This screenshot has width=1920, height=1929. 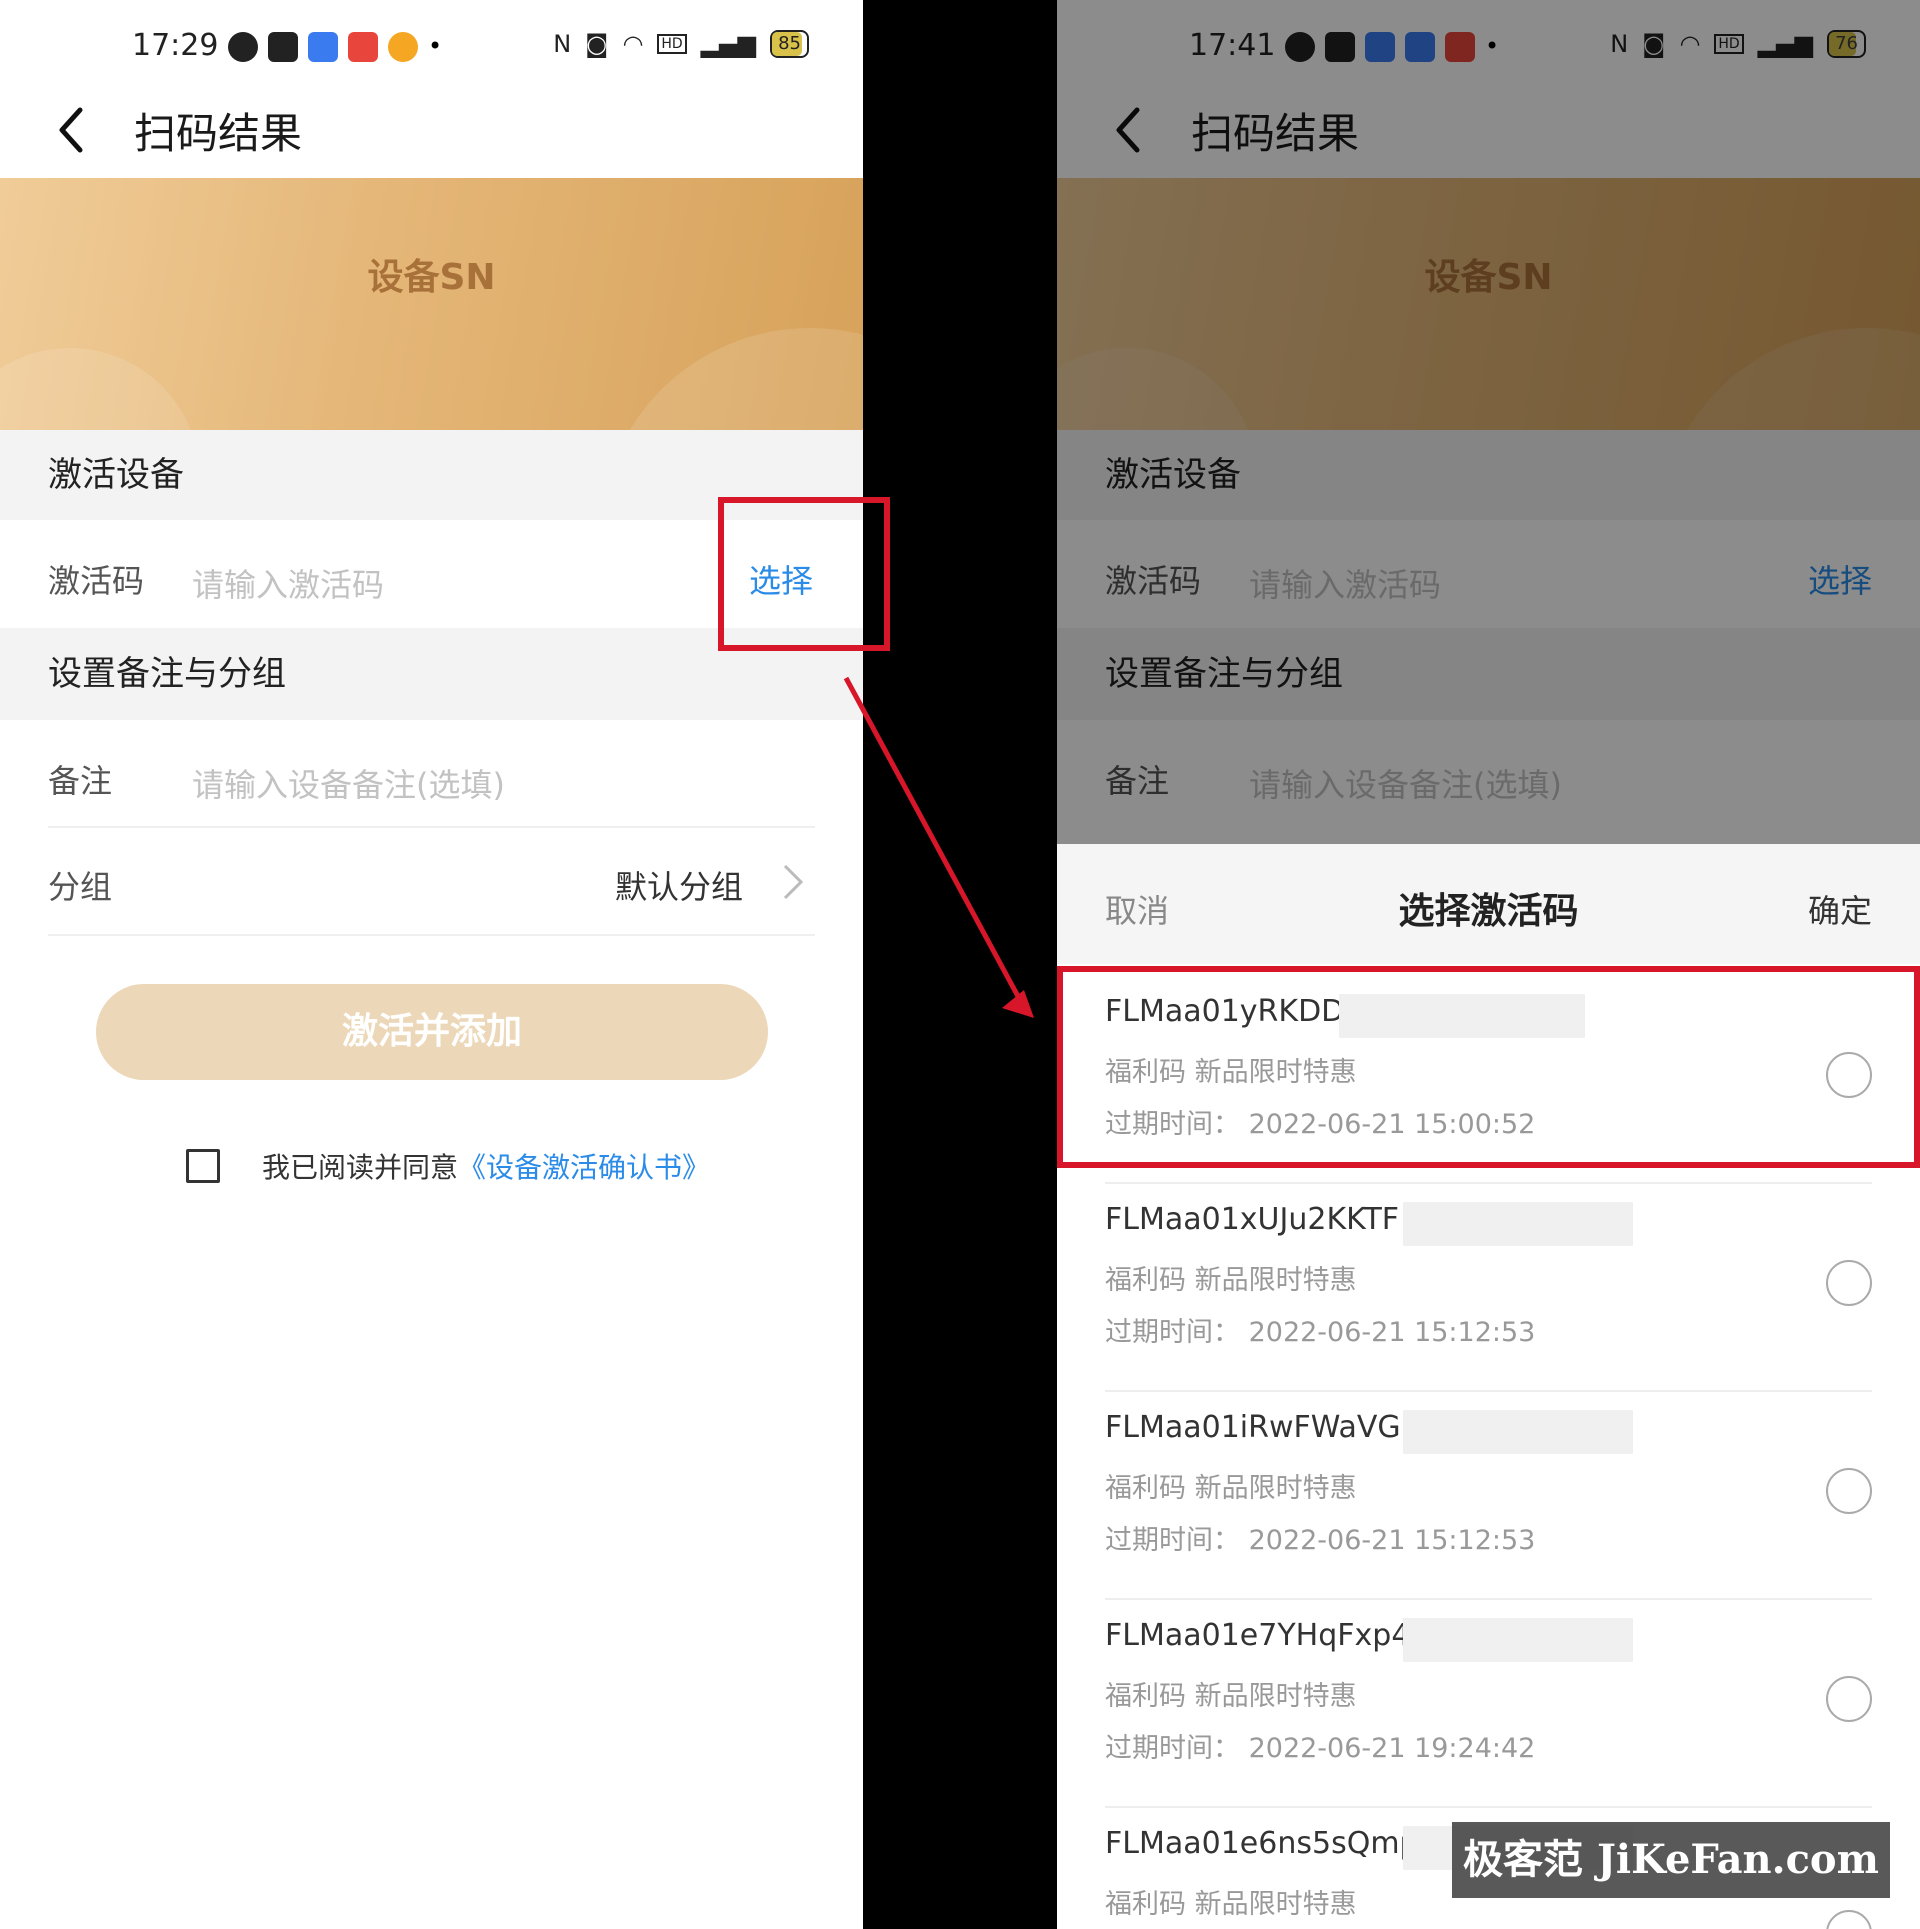 I want to click on chevron-right-icon, so click(x=793, y=882).